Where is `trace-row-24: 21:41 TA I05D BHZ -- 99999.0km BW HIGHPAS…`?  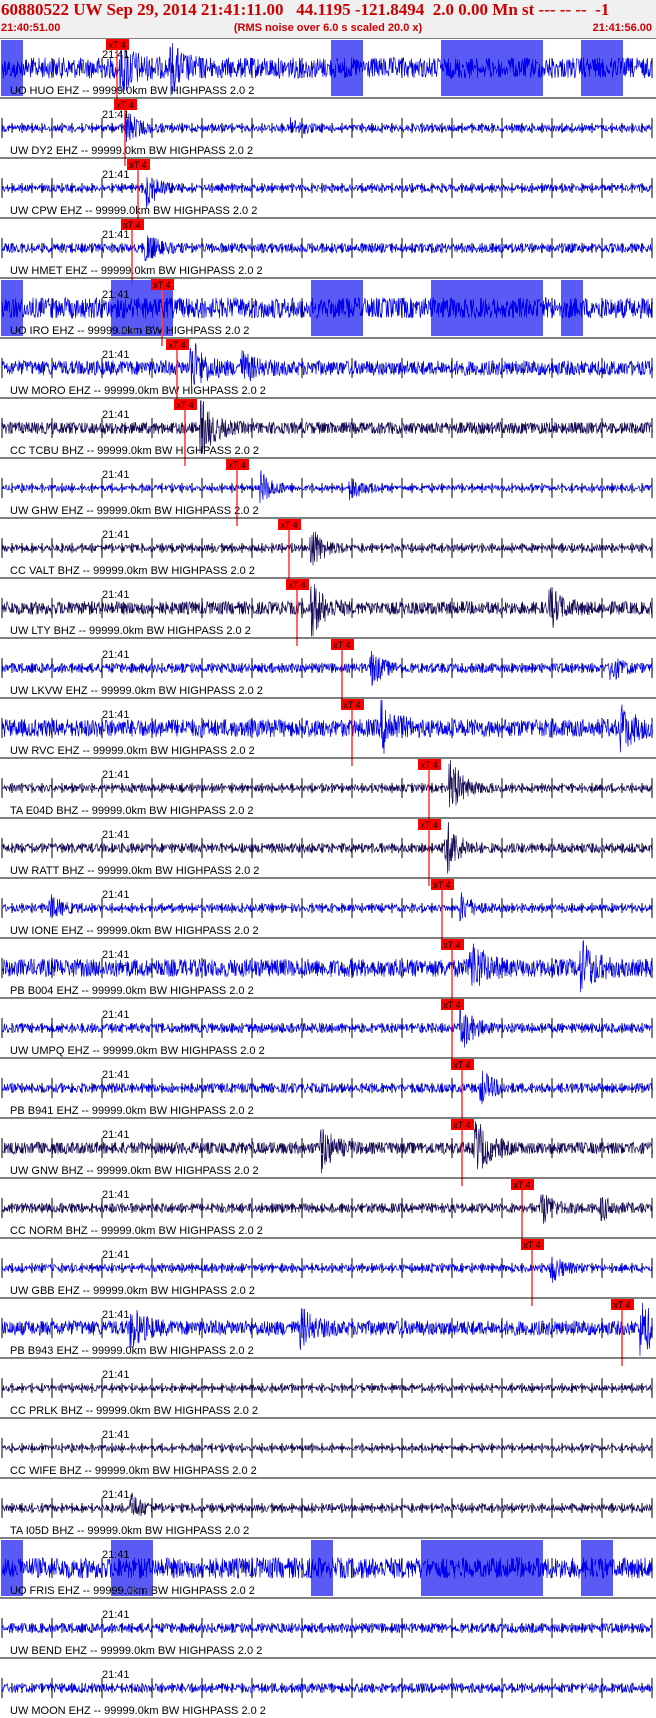
trace-row-24: 21:41 TA I05D BHZ -- 99999.0km BW HIGHPAS… is located at coordinates (328, 1507).